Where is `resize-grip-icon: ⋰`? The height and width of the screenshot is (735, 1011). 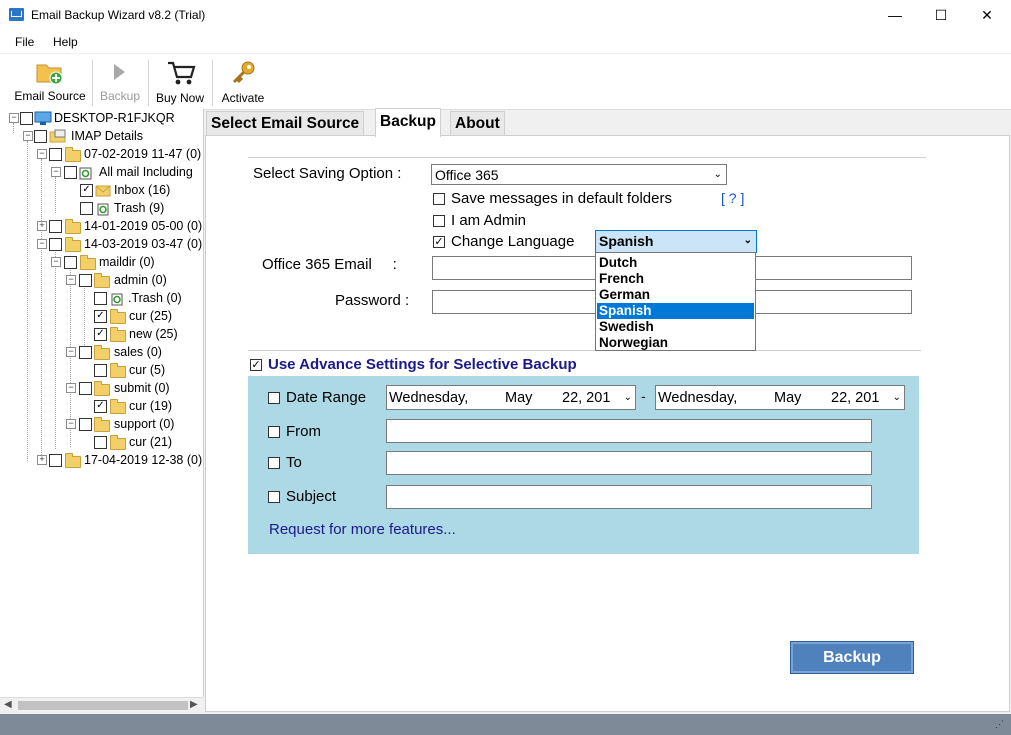
resize-grip-icon: ⋰ is located at coordinates (1001, 725).